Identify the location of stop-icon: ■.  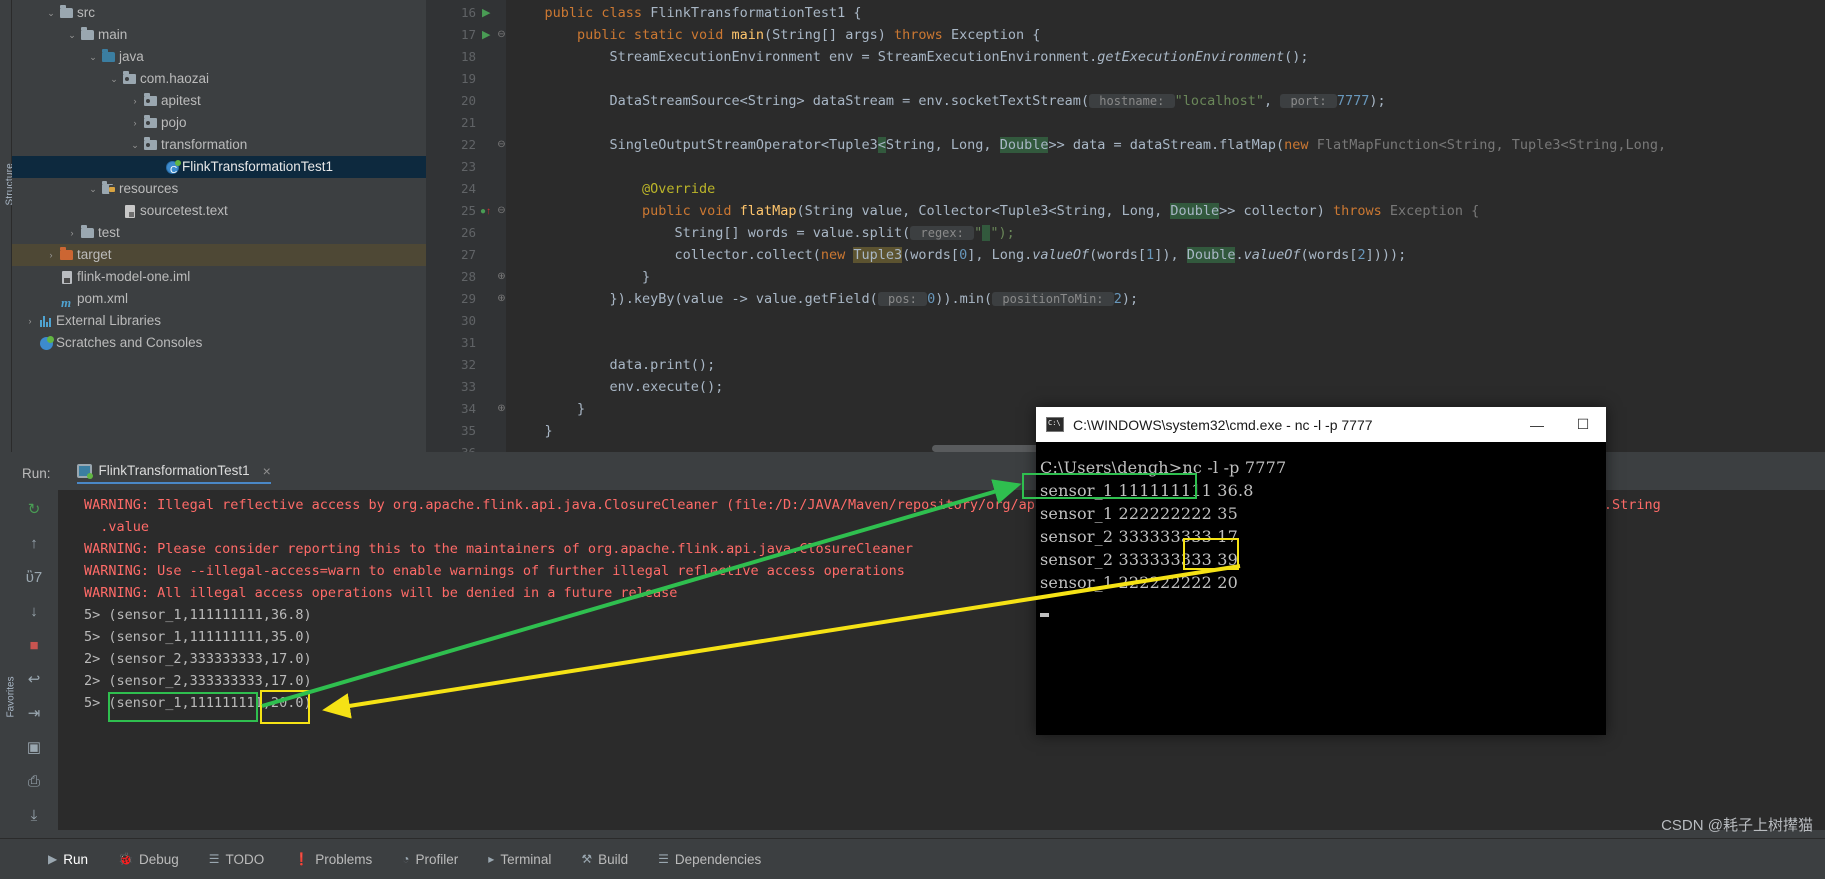
(34, 646).